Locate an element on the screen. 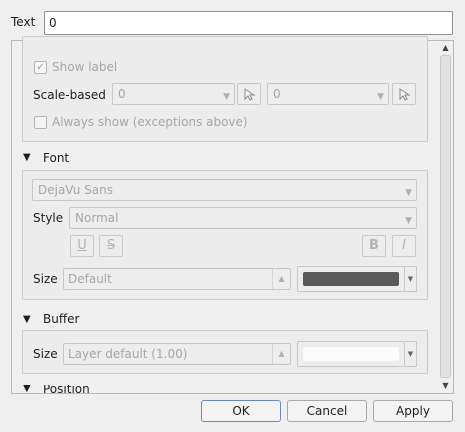 This screenshot has width=465, height=432. buffer-color-button is located at coordinates (351, 354).